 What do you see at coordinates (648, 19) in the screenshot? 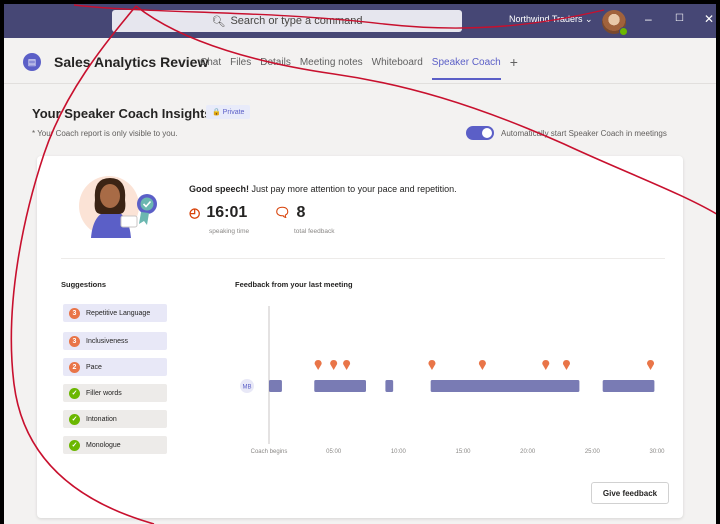
I see `minimize-icon: –` at bounding box center [648, 19].